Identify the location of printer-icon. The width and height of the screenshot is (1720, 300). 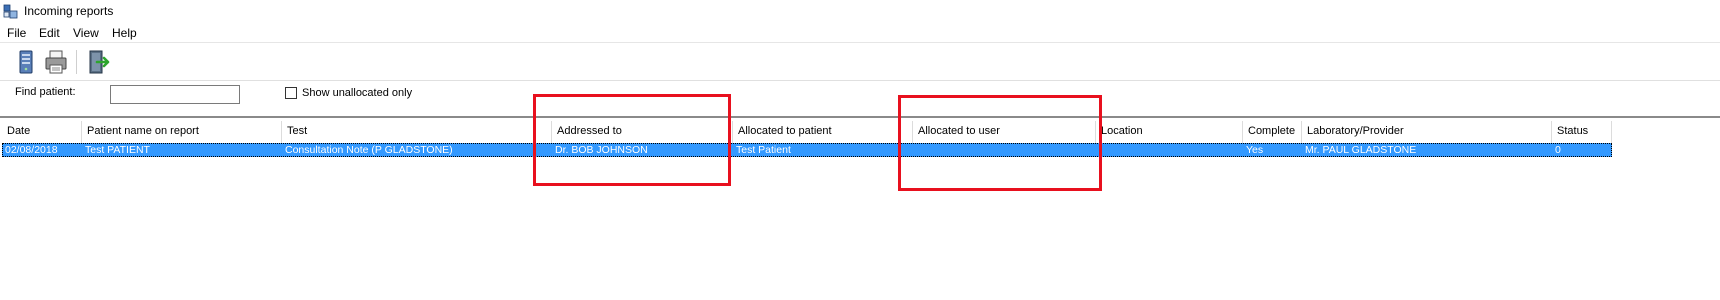
(56, 62).